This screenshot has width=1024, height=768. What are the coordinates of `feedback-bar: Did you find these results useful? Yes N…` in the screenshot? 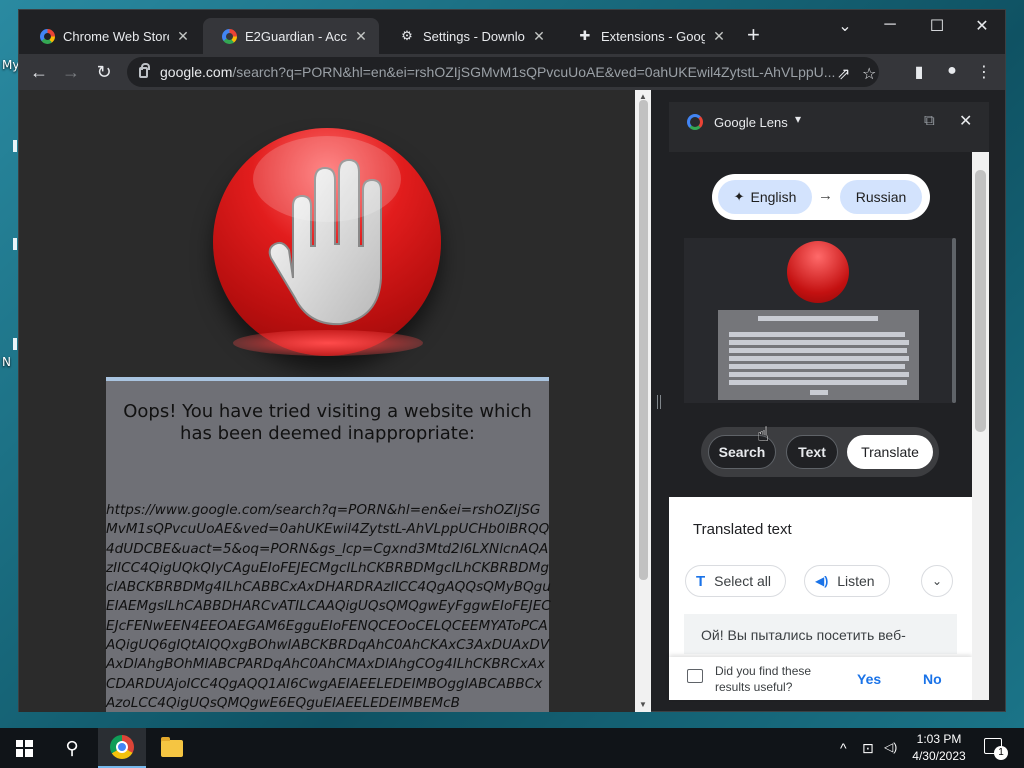 It's located at (820, 678).